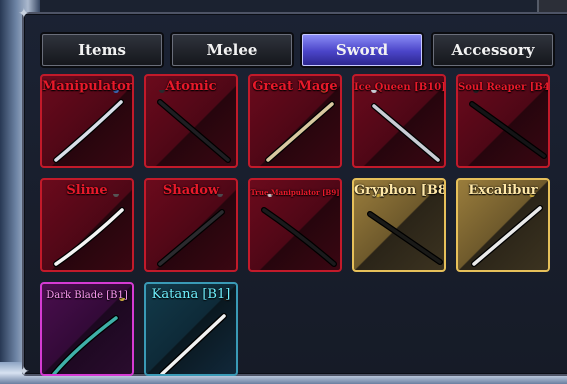 The height and width of the screenshot is (384, 567). What do you see at coordinates (87, 190) in the screenshot?
I see `sword-name: Slime` at bounding box center [87, 190].